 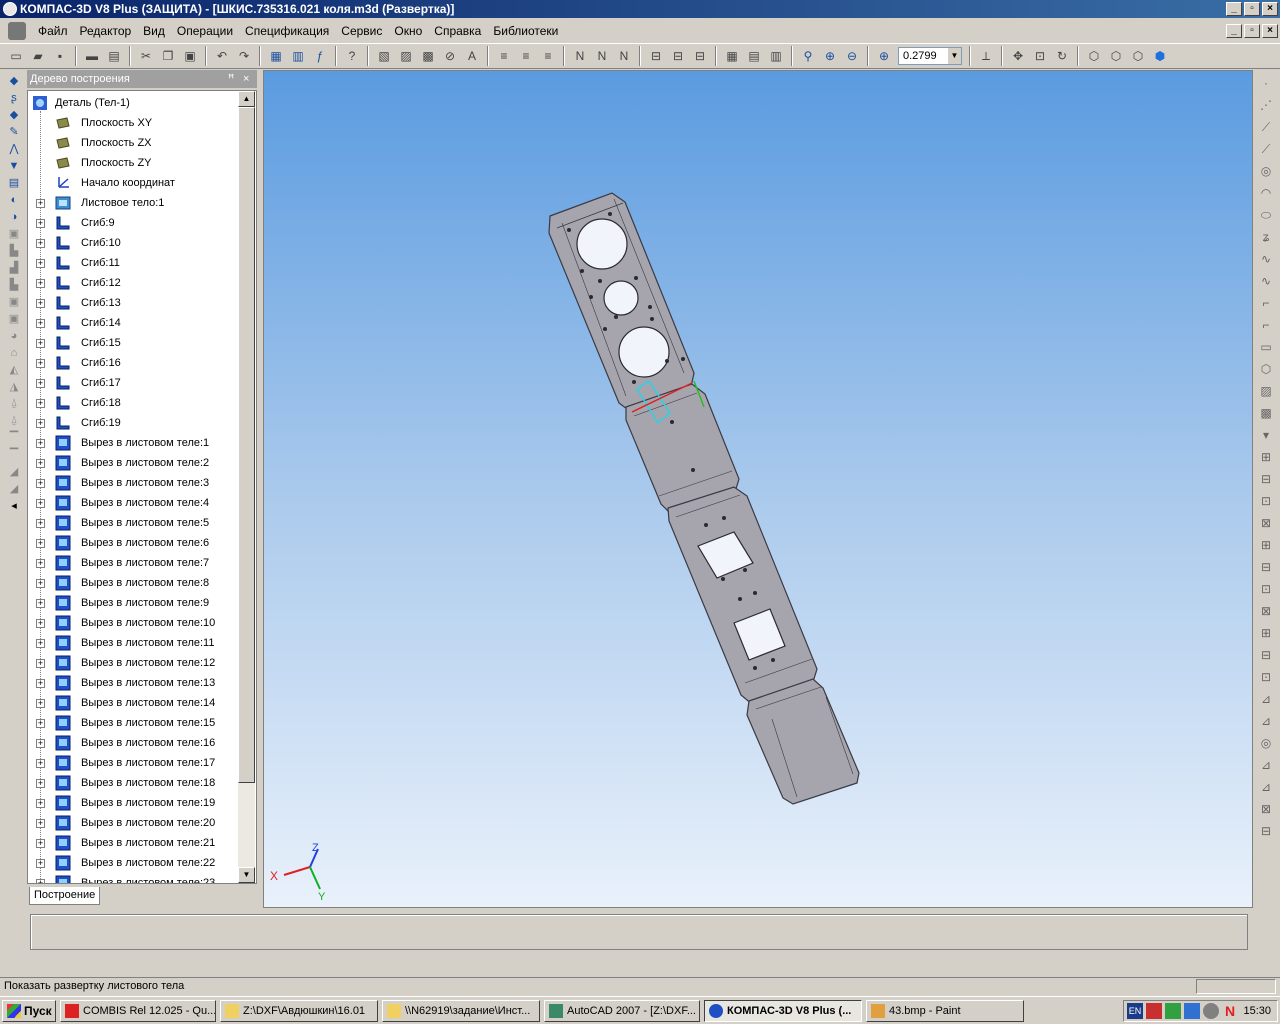 What do you see at coordinates (14, 318) in the screenshot?
I see `tool-f-icon: ▣` at bounding box center [14, 318].